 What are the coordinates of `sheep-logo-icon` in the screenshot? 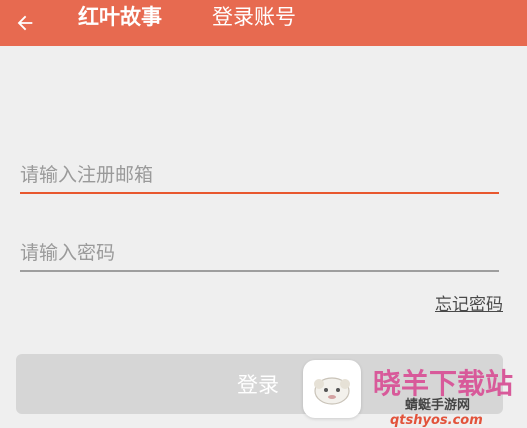 It's located at (332, 391).